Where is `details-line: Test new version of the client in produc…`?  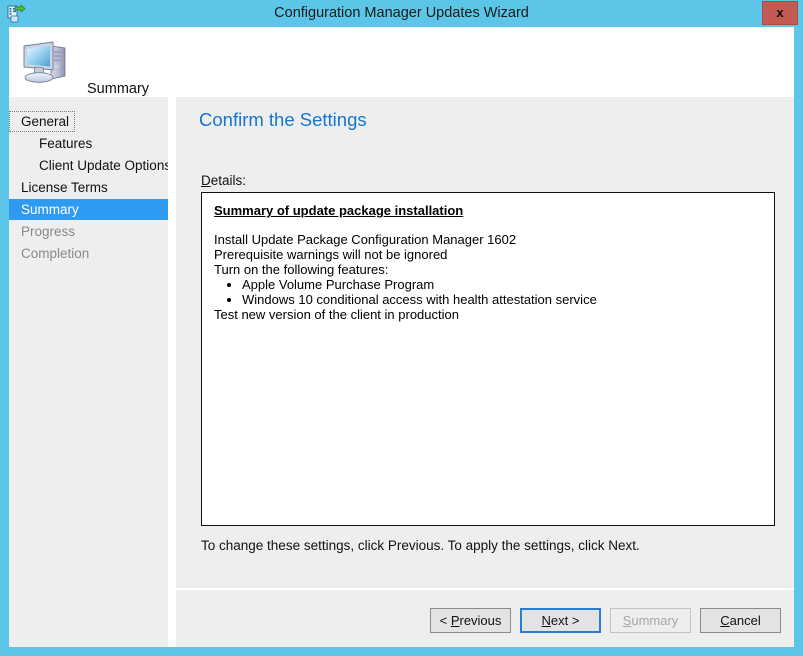 details-line: Test new version of the client in produc… is located at coordinates (336, 314).